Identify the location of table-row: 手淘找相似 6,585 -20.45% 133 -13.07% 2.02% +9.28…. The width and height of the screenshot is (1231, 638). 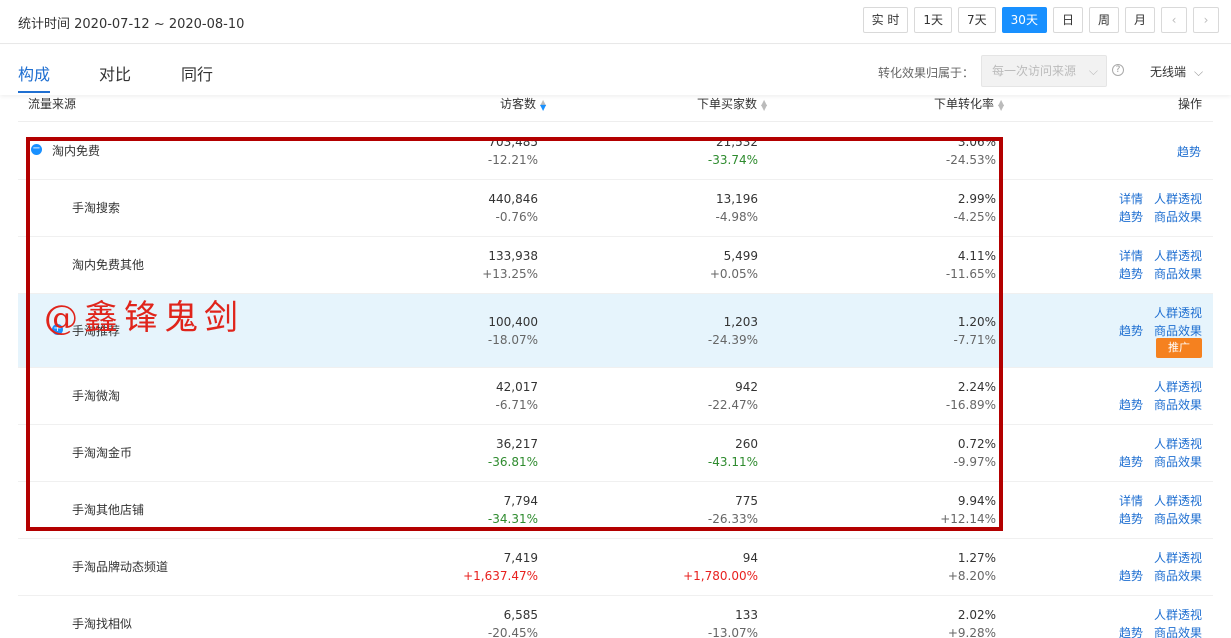
(615, 617).